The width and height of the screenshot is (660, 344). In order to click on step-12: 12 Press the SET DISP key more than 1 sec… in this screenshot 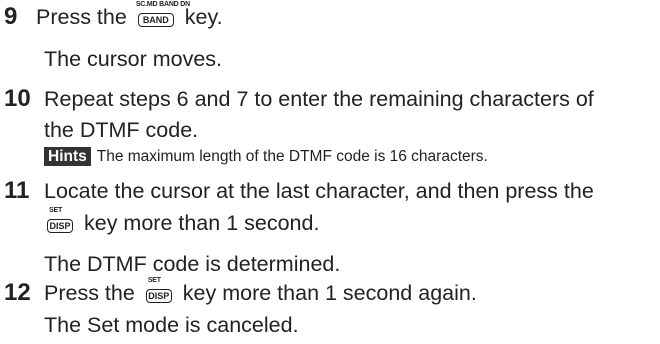, I will do `click(240, 292)`.